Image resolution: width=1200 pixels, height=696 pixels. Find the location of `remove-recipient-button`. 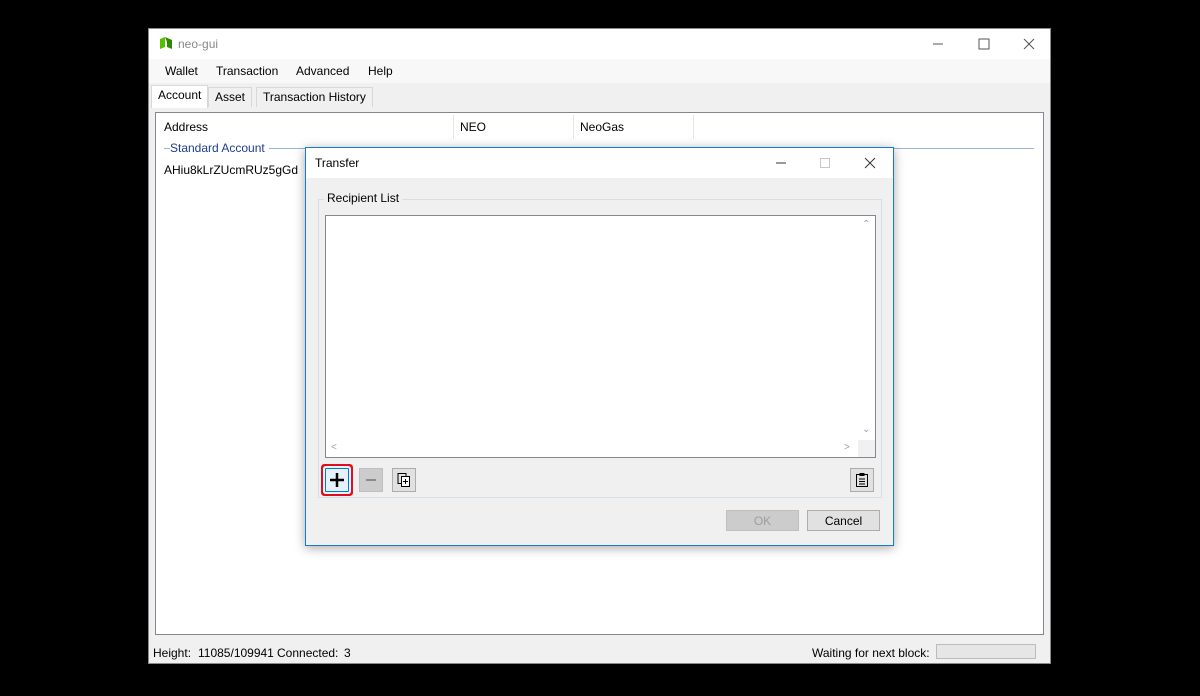

remove-recipient-button is located at coordinates (371, 480).